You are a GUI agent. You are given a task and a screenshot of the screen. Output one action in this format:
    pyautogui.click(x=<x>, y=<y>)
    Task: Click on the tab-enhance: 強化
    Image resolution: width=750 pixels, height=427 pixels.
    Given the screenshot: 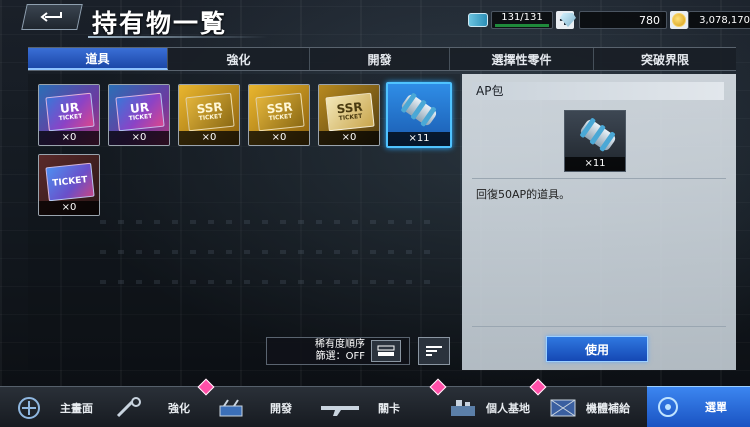 What is the action you would take?
    pyautogui.click(x=239, y=59)
    